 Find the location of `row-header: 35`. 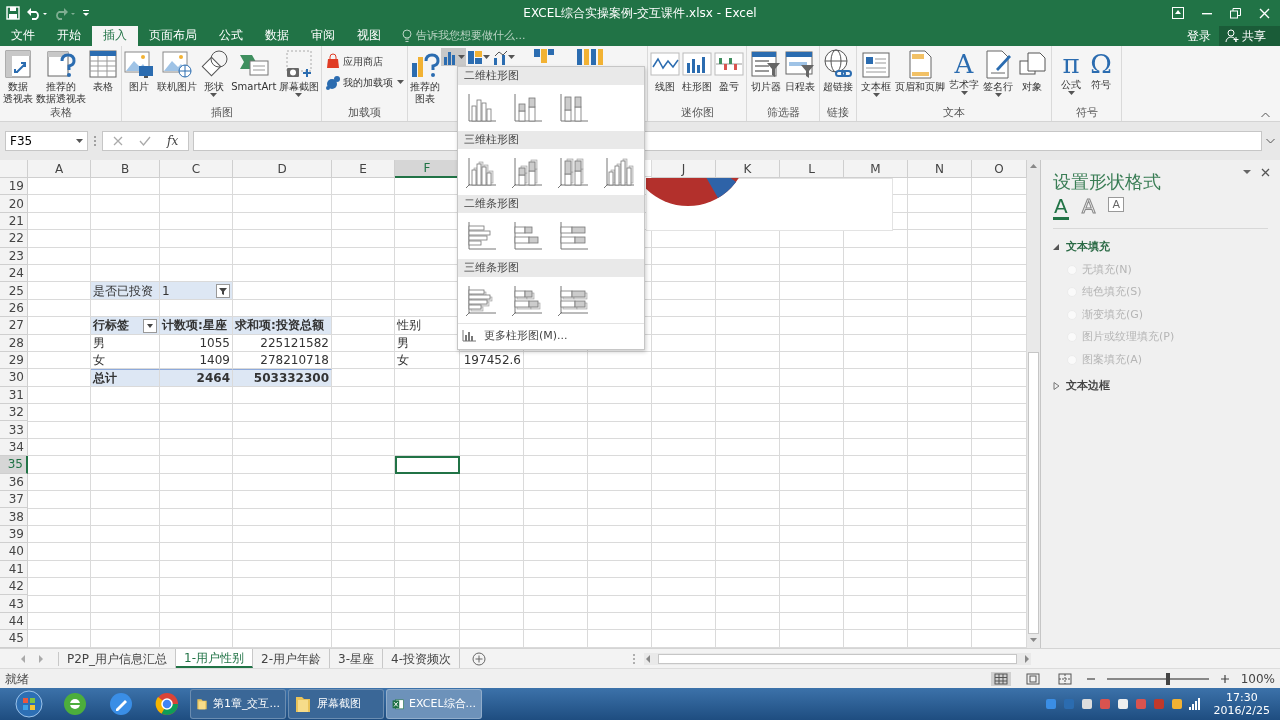

row-header: 35 is located at coordinates (14, 465).